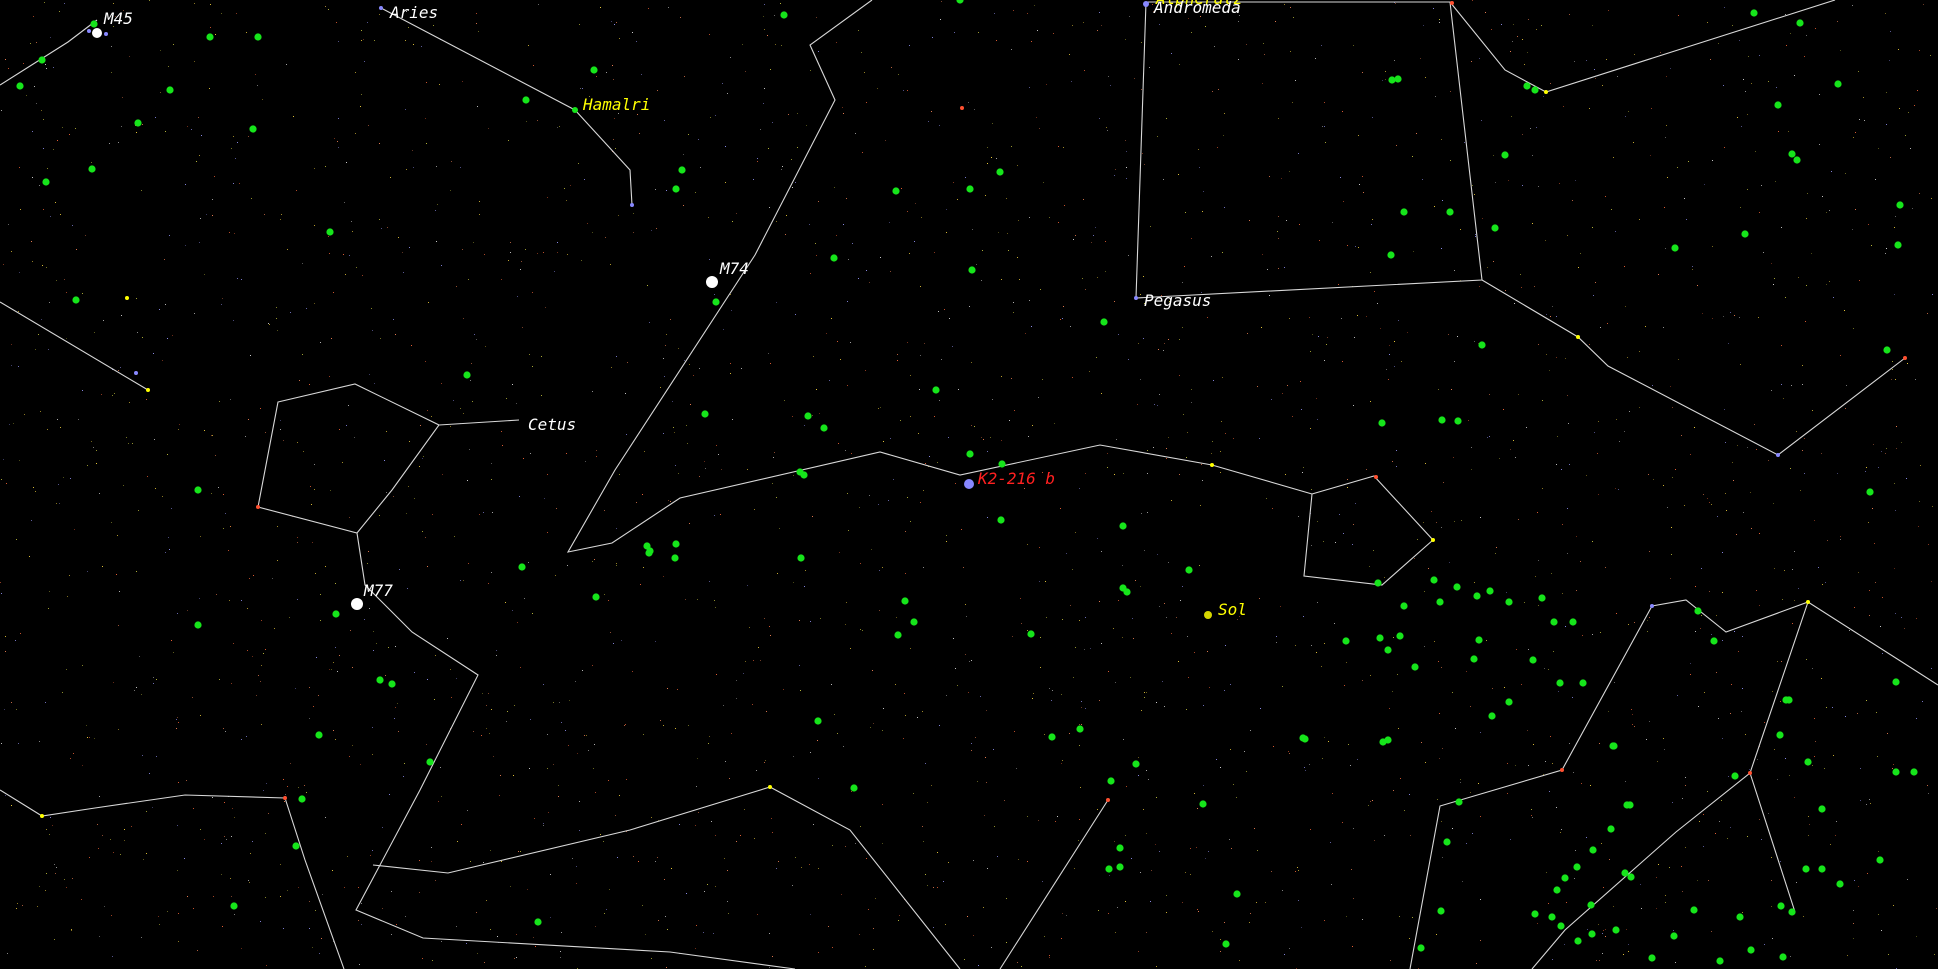 This screenshot has width=1938, height=969. Describe the element at coordinates (413, 12) in the screenshot. I see `label-aries: Aries` at that location.